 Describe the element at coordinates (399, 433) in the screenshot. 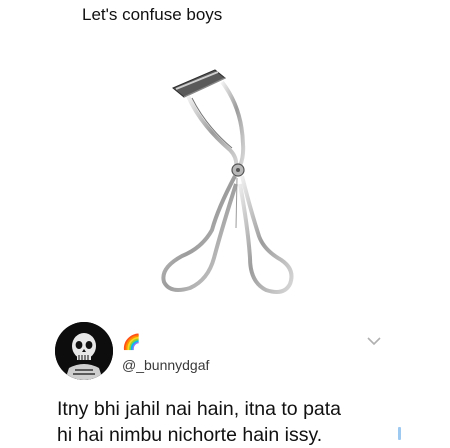

I see `scroll-indicator` at that location.